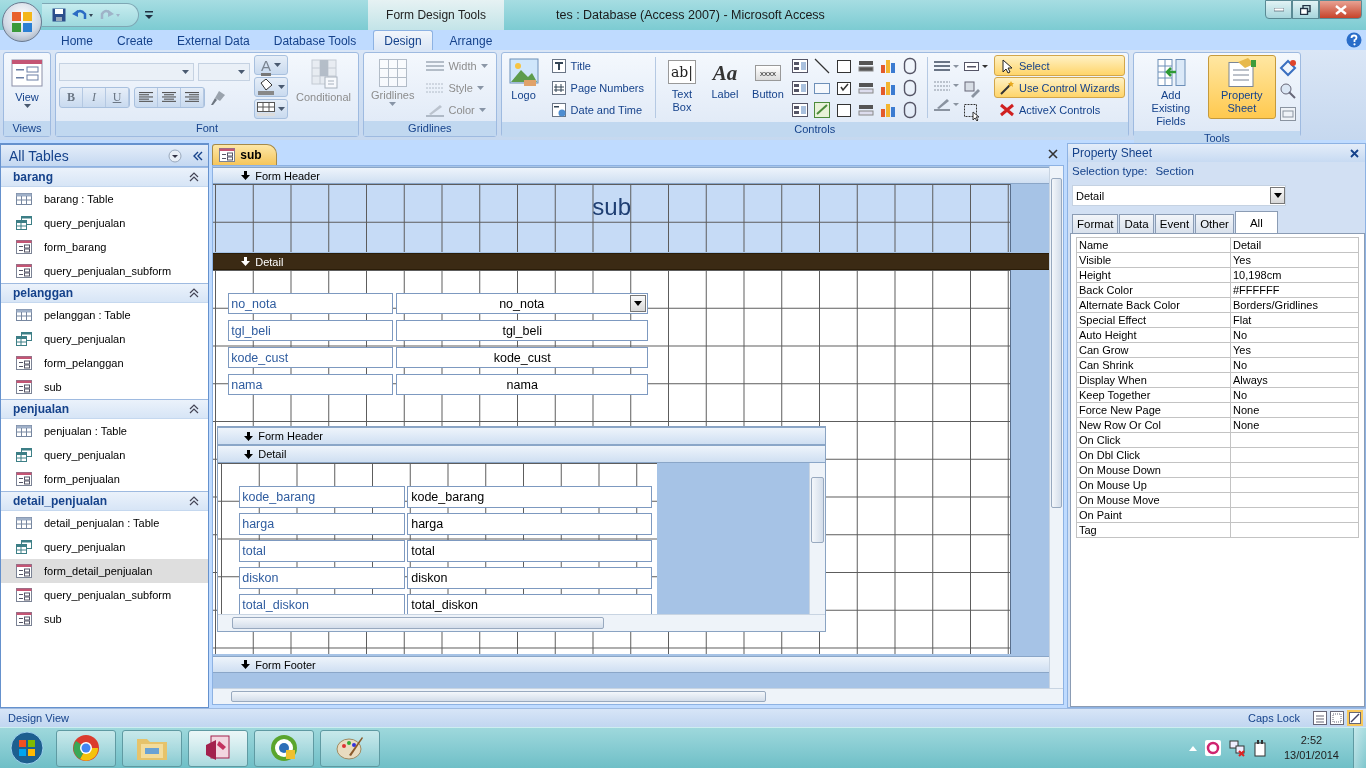 This screenshot has width=1366, height=768. Describe the element at coordinates (1295, 290) in the screenshot. I see `property-value-field: #FFFFFF` at that location.